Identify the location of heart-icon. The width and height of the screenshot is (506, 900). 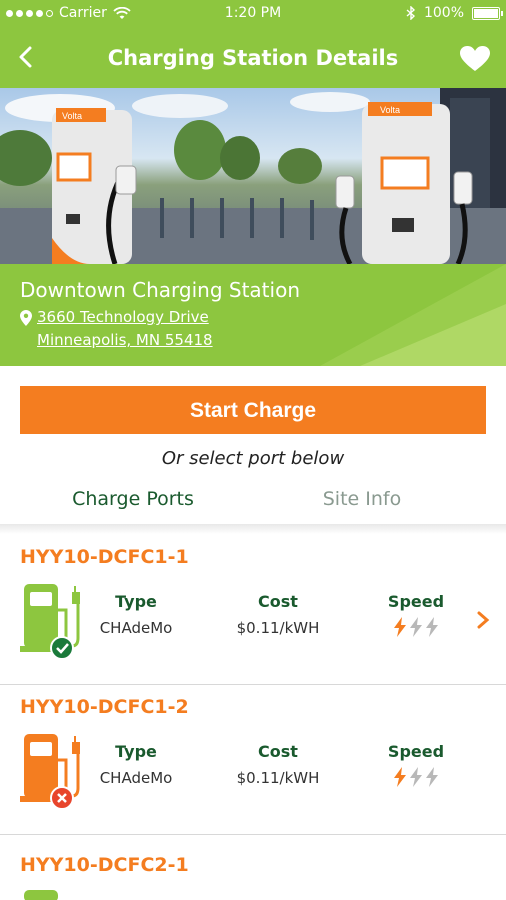
(475, 59).